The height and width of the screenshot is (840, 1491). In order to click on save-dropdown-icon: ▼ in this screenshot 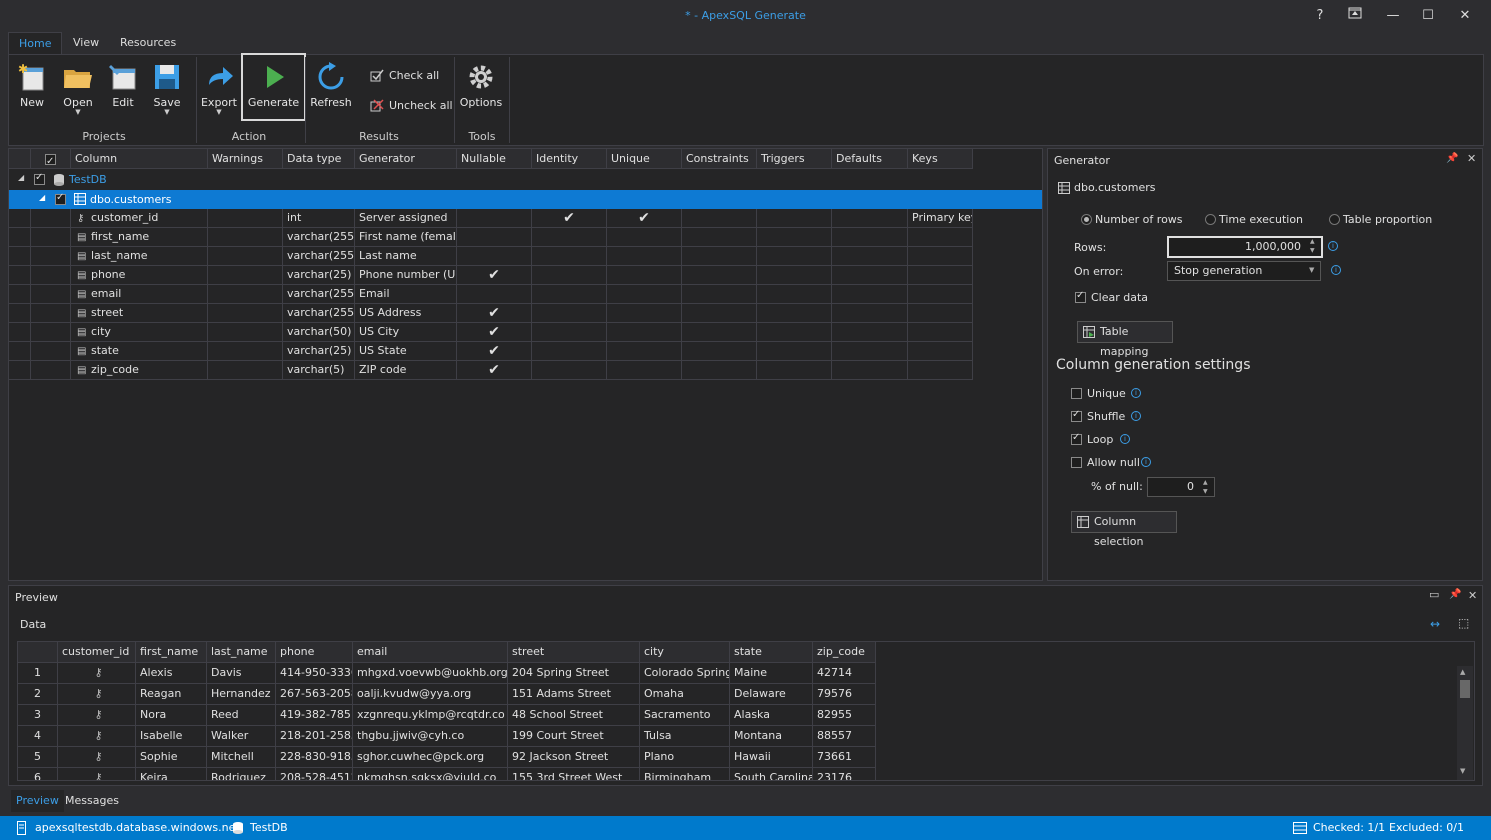, I will do `click(167, 112)`.